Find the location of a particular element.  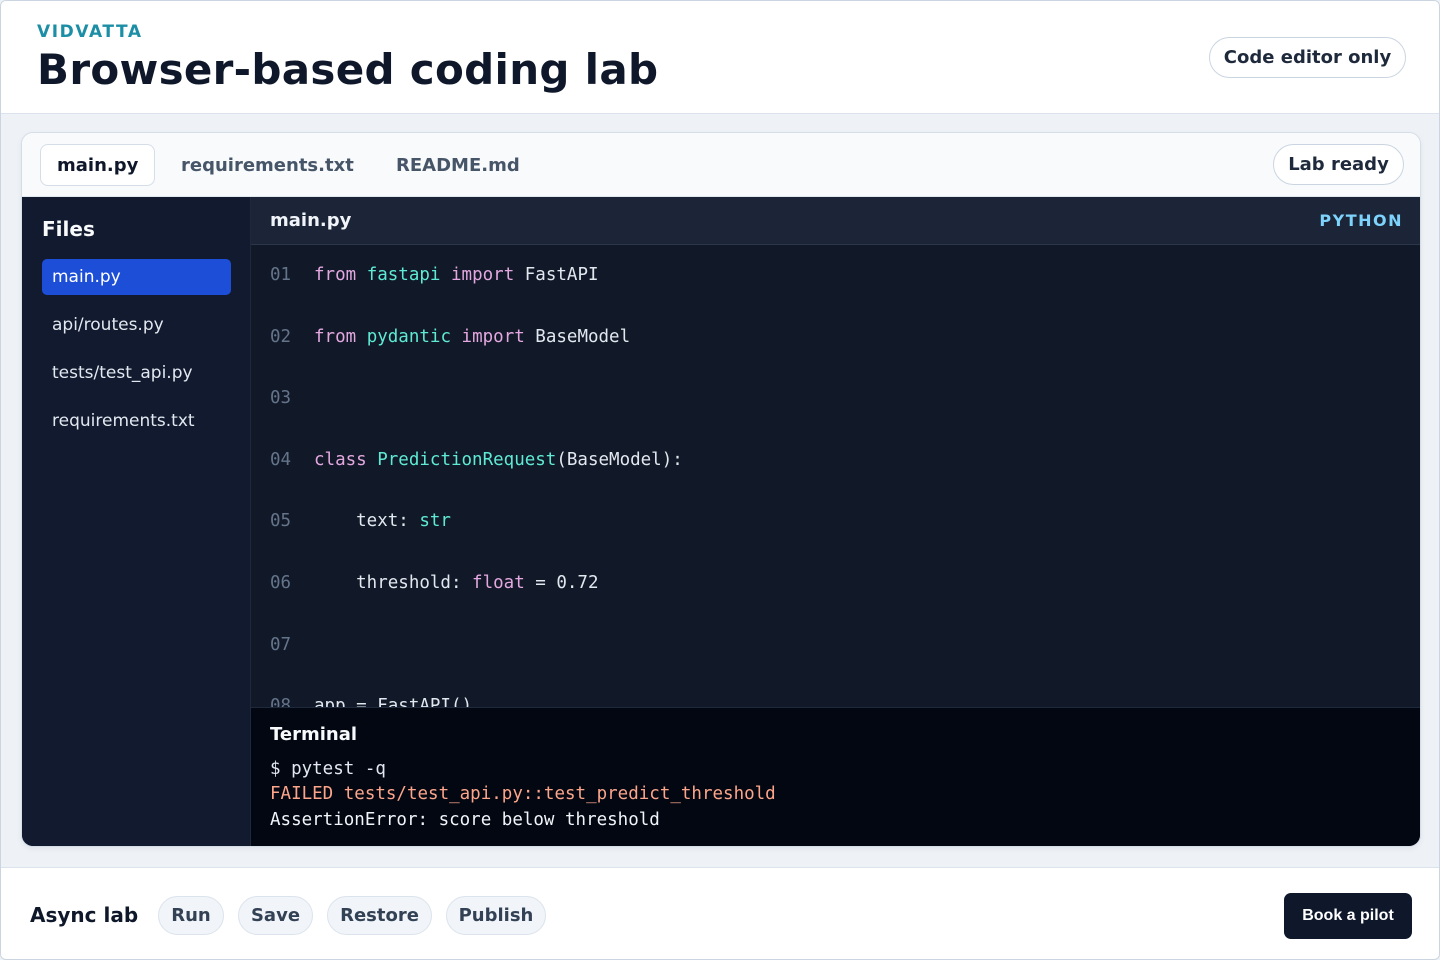

line-number: 06 is located at coordinates (281, 583).